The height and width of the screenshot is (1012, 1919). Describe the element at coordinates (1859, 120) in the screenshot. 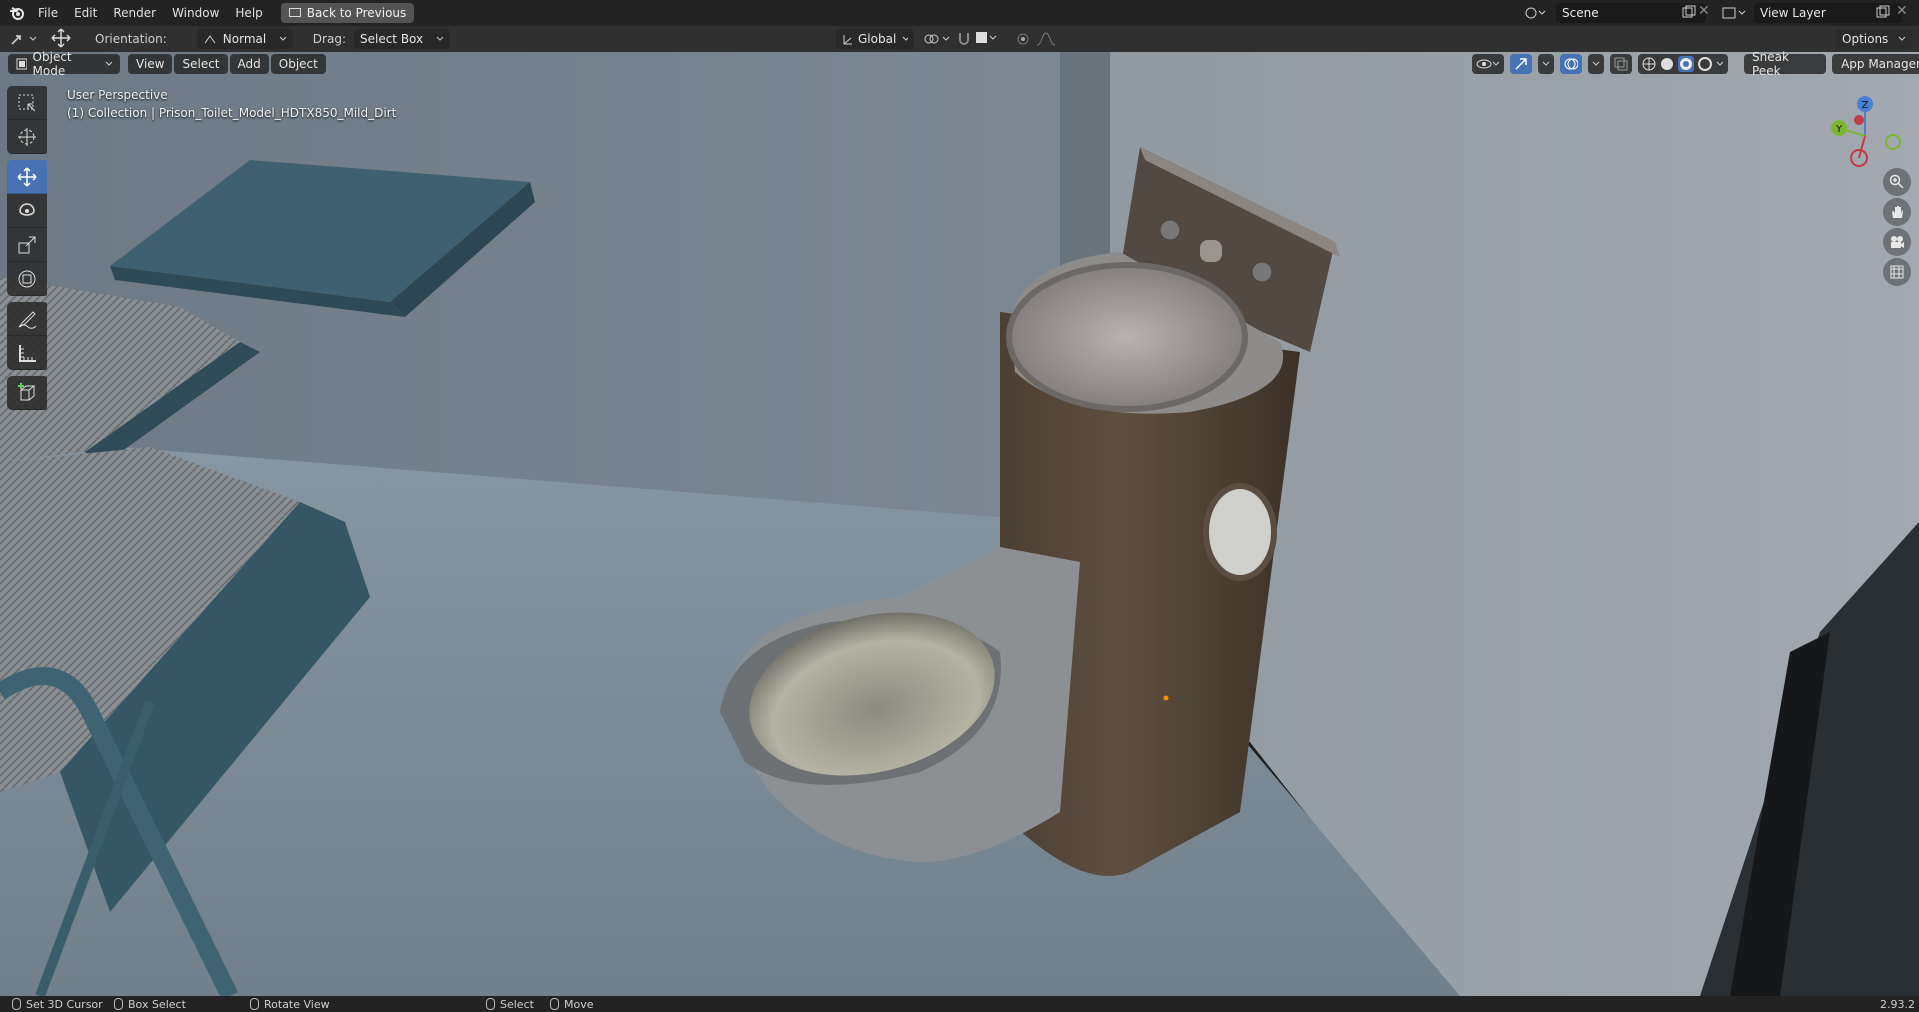

I see `x-axis-handle` at that location.